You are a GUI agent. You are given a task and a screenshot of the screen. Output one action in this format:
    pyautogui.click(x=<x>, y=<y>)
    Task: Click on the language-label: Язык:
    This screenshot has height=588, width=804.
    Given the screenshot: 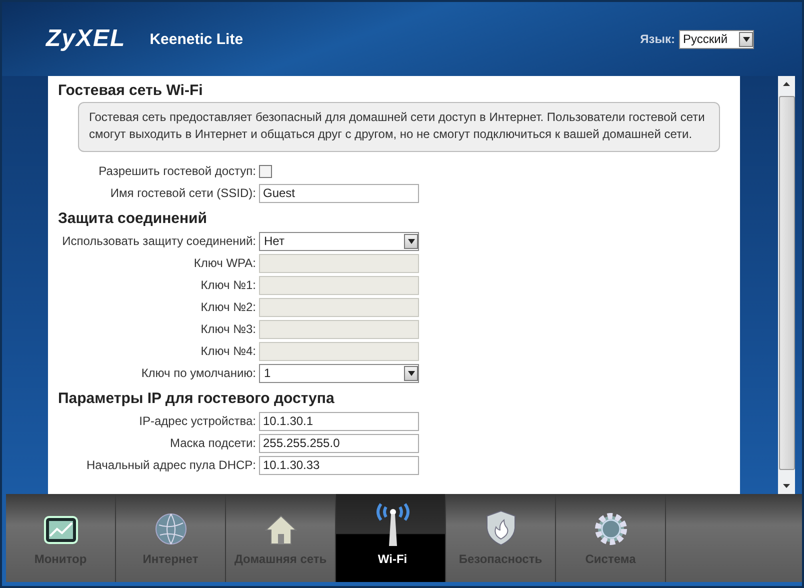 What is the action you would take?
    pyautogui.click(x=657, y=39)
    